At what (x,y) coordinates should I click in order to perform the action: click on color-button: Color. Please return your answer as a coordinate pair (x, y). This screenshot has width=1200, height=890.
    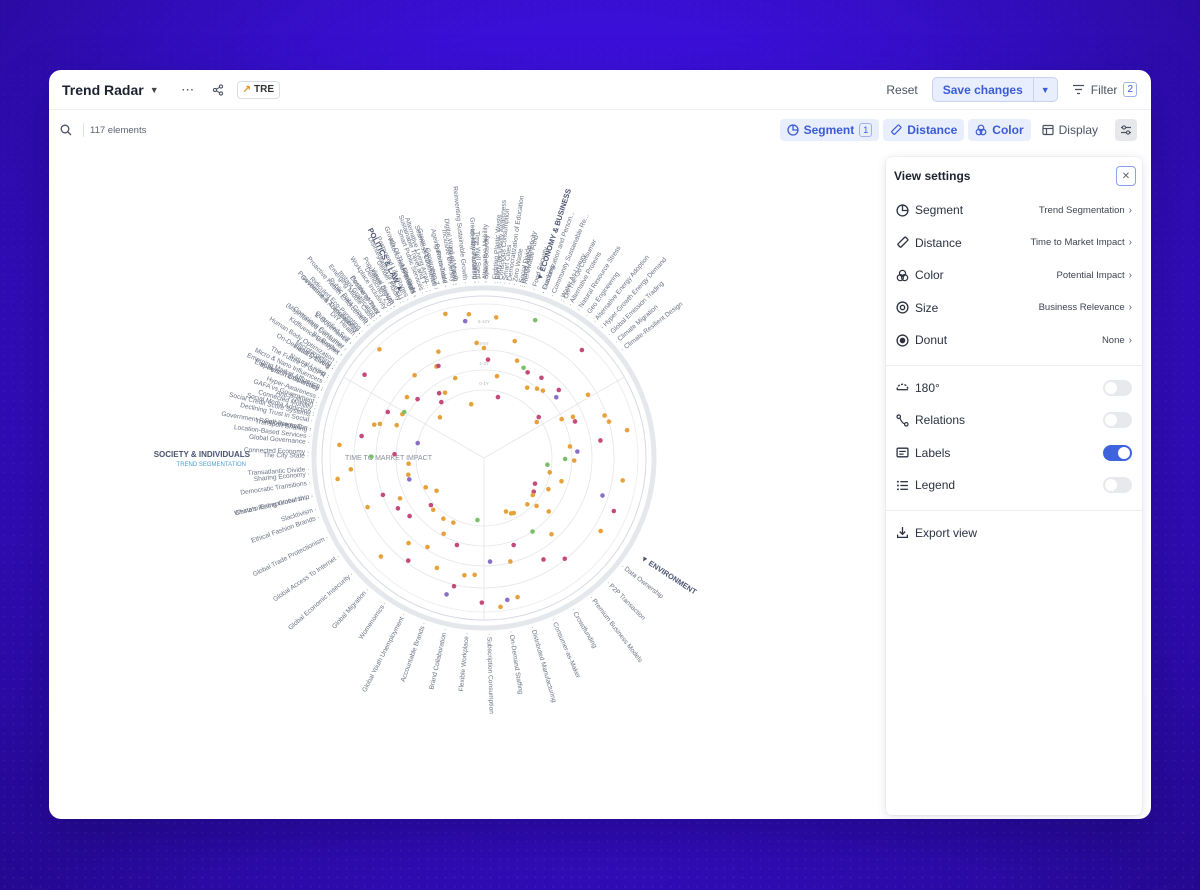
    Looking at the image, I should click on (999, 130).